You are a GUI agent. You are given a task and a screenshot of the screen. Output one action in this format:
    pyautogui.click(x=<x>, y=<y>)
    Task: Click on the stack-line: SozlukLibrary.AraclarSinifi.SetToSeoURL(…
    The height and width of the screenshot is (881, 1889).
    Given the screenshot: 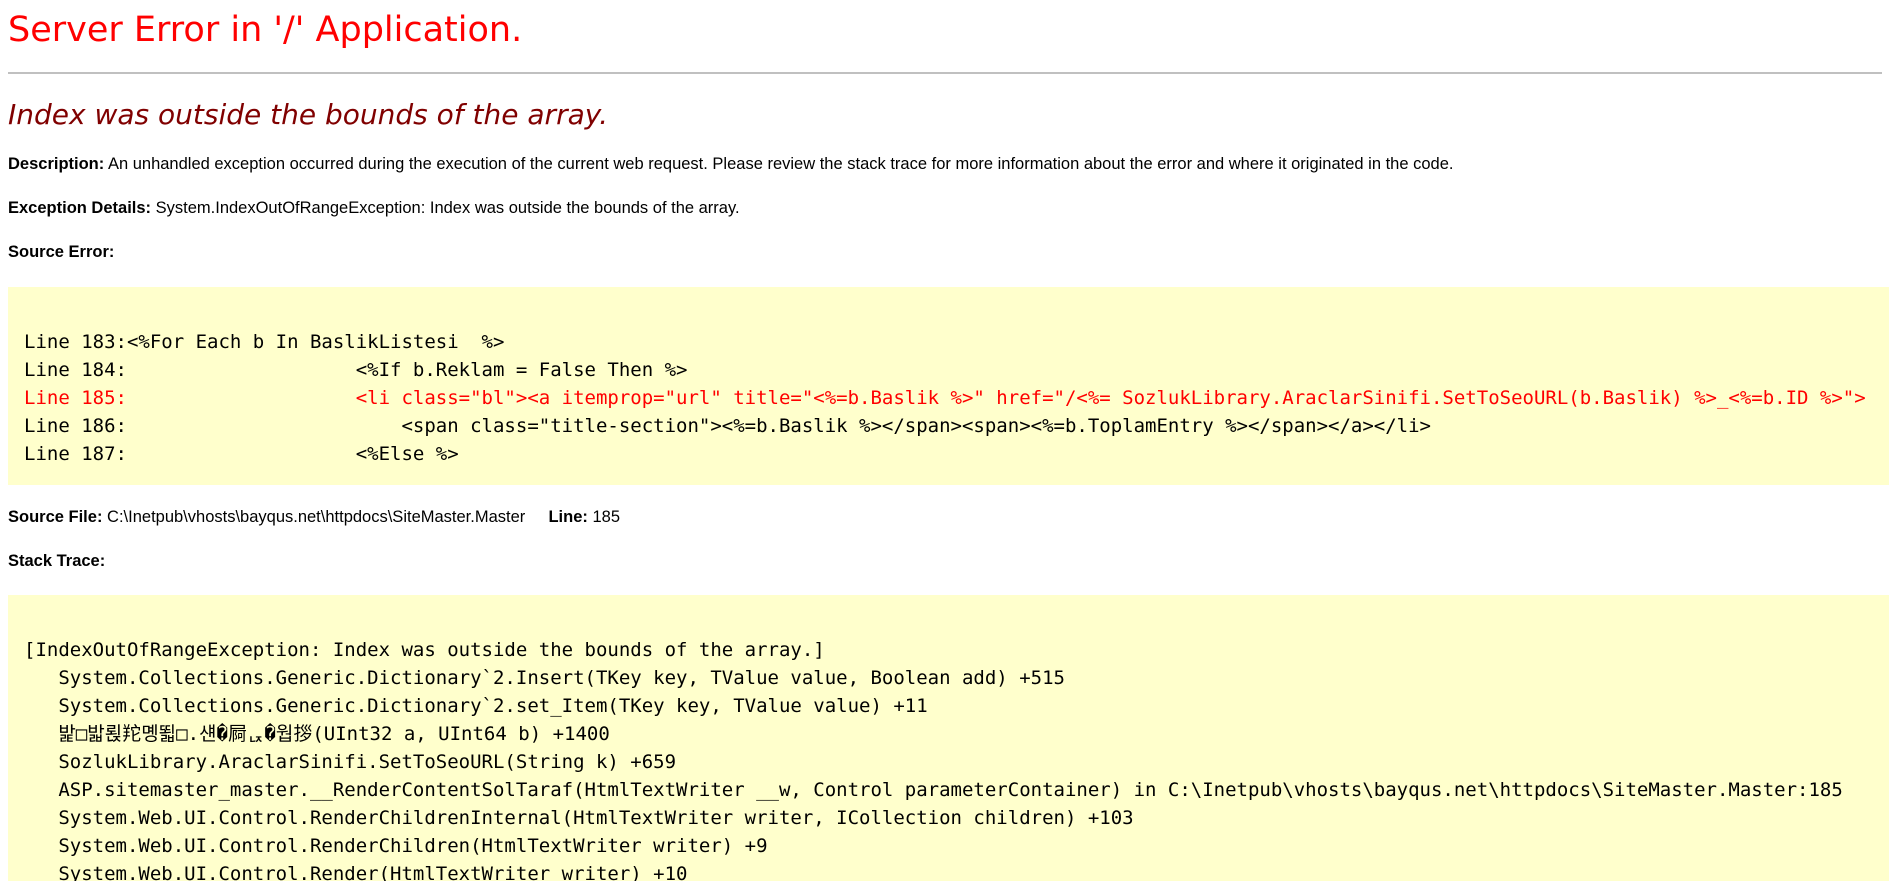 What is the action you would take?
    pyautogui.click(x=350, y=762)
    